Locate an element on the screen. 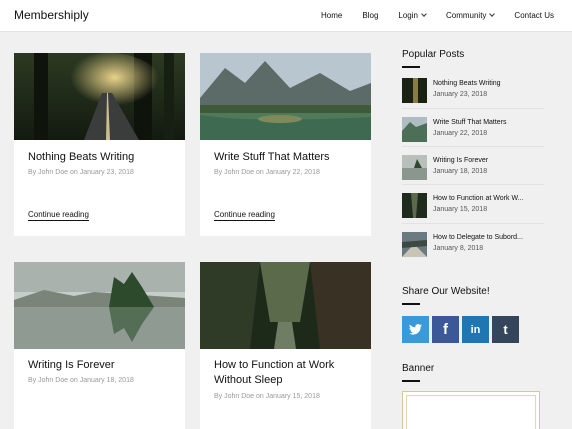 The image size is (572, 429). post-image-canyon is located at coordinates (285, 305).